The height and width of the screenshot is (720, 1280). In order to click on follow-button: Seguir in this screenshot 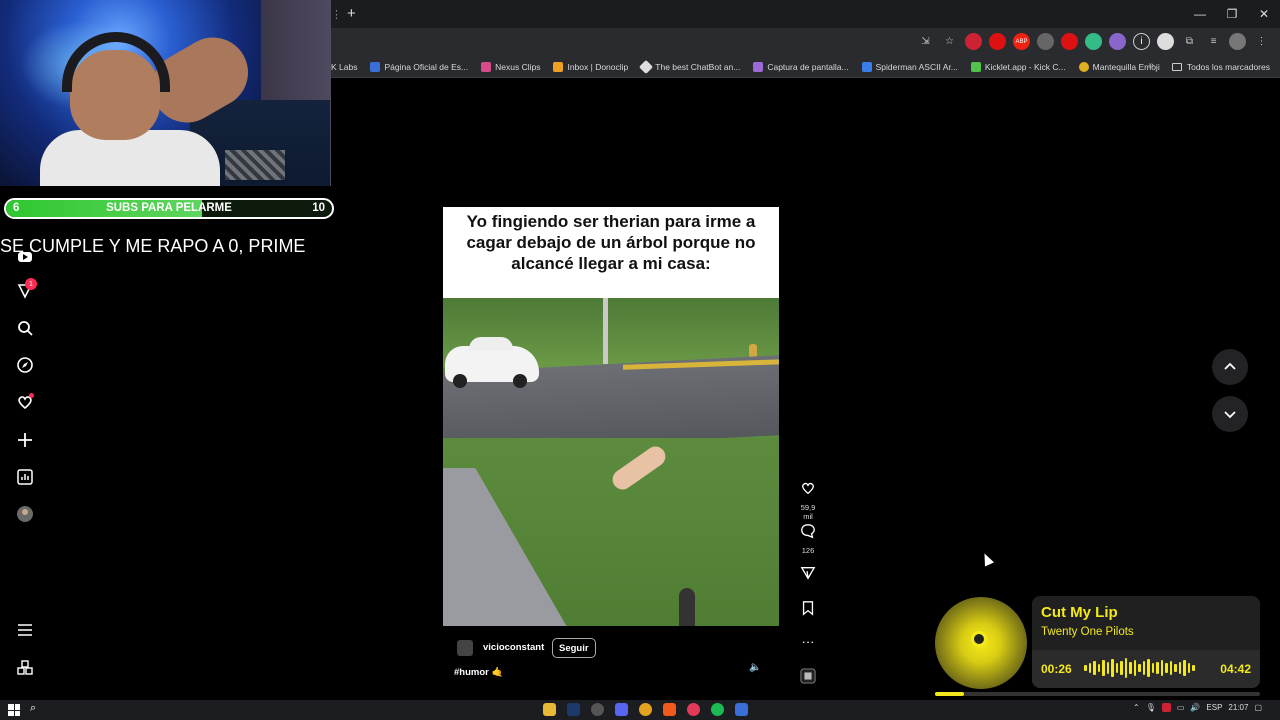, I will do `click(574, 648)`.